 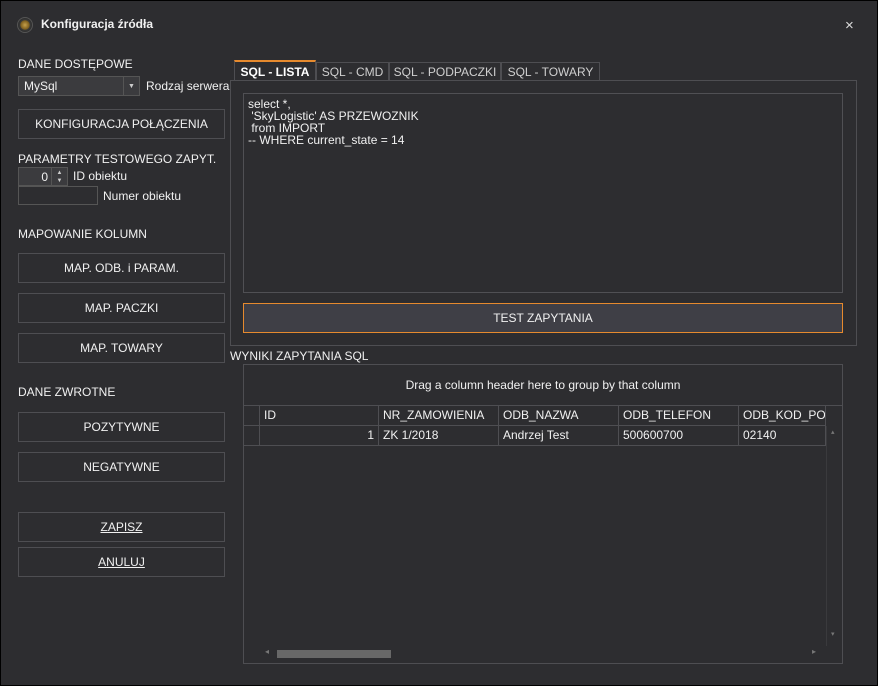 What do you see at coordinates (439, 23) in the screenshot?
I see `title-bar: Konfiguracja źródła ×` at bounding box center [439, 23].